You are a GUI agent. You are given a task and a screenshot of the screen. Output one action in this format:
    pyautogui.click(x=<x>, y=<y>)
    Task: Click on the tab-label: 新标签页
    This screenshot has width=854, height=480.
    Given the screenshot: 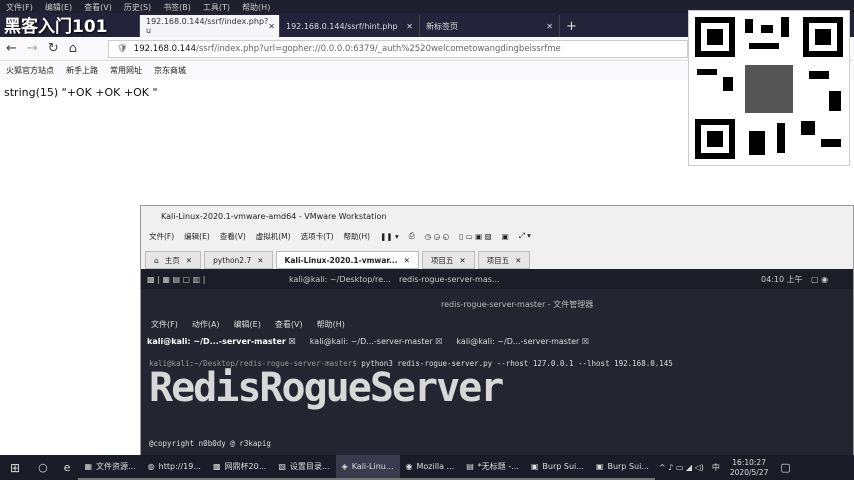 What is the action you would take?
    pyautogui.click(x=442, y=26)
    